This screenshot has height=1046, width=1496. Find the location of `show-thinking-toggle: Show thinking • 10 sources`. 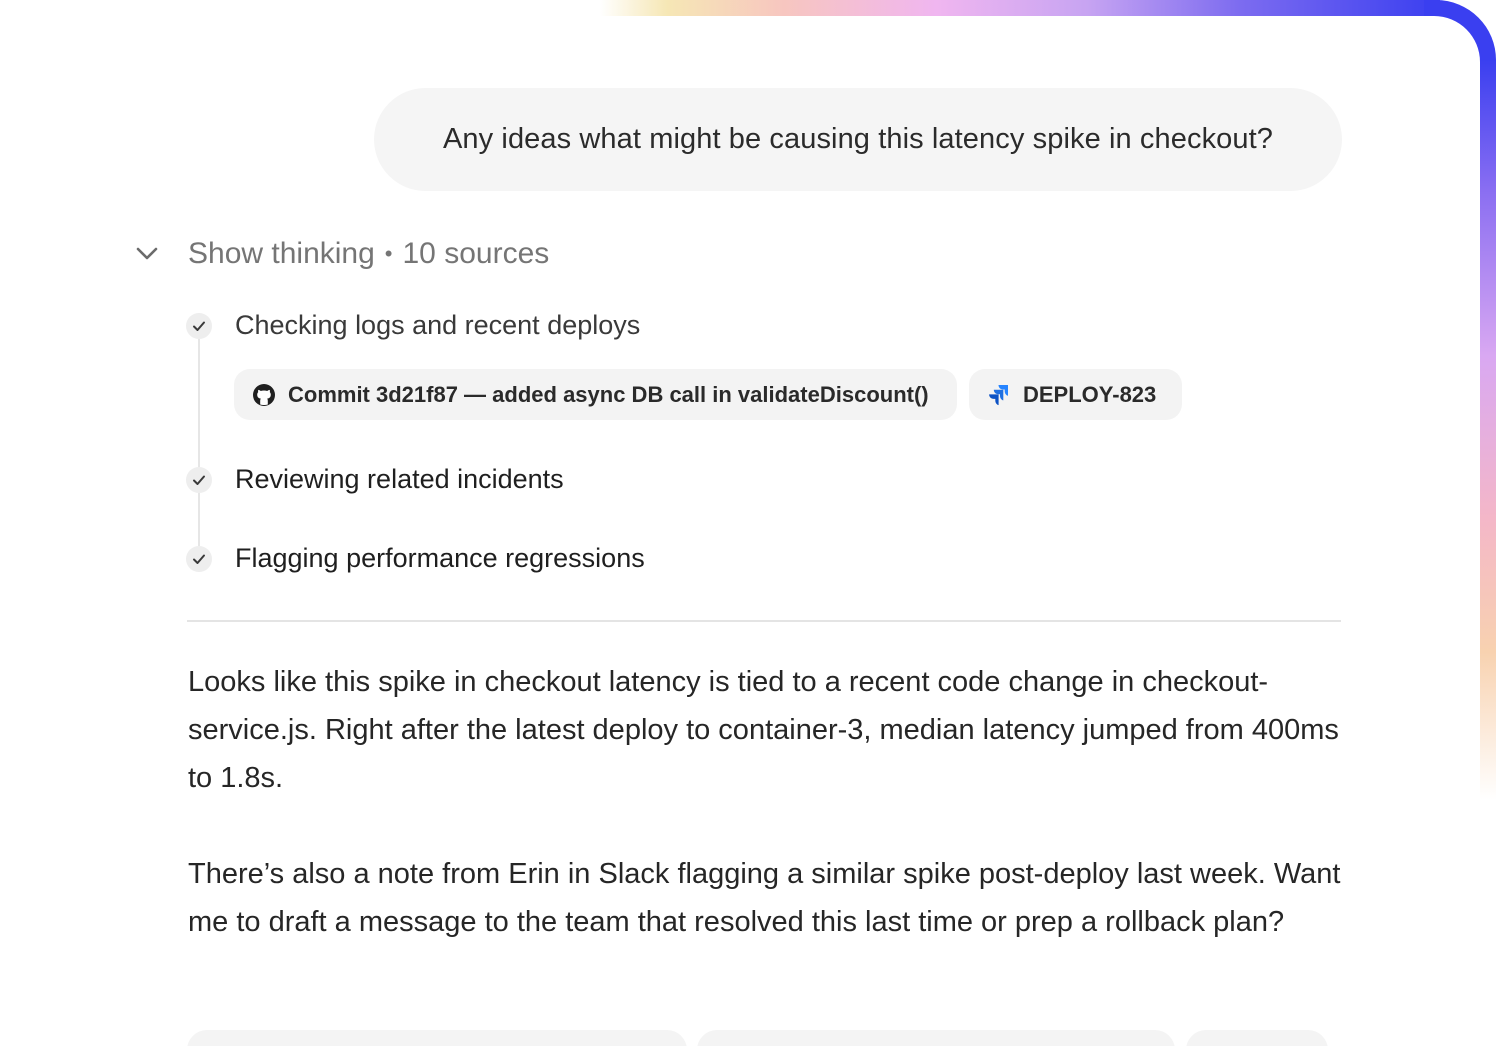

show-thinking-toggle: Show thinking • 10 sources is located at coordinates (340, 254).